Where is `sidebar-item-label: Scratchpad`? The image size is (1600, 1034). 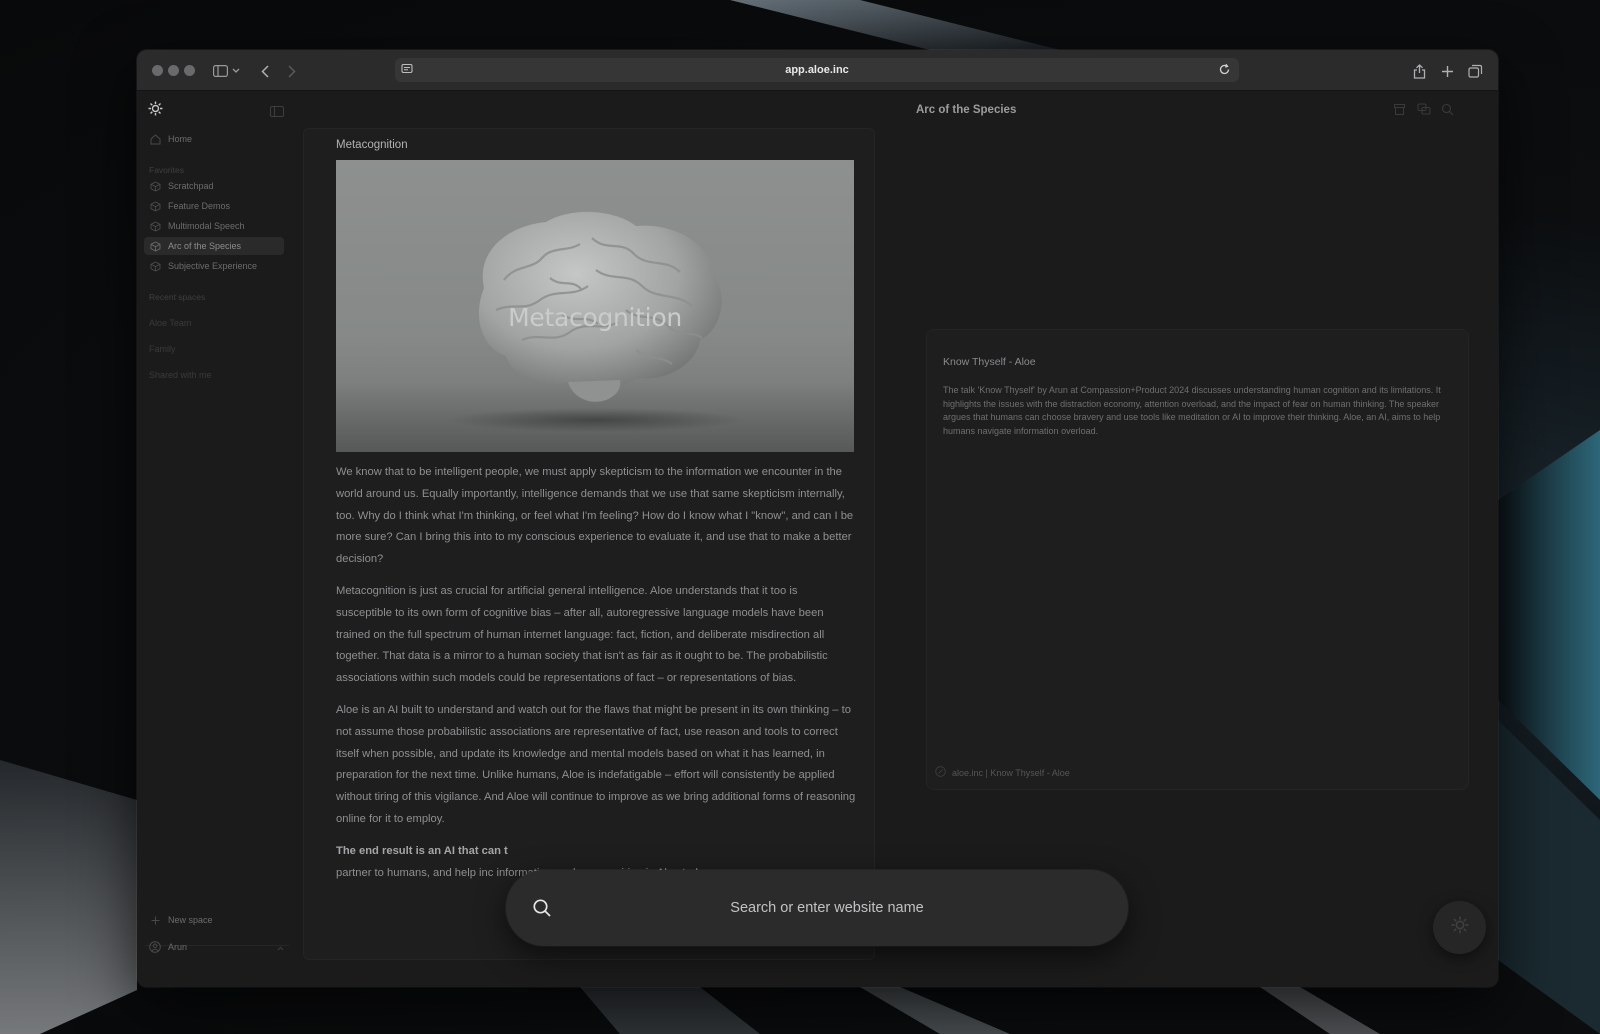 sidebar-item-label: Scratchpad is located at coordinates (191, 186).